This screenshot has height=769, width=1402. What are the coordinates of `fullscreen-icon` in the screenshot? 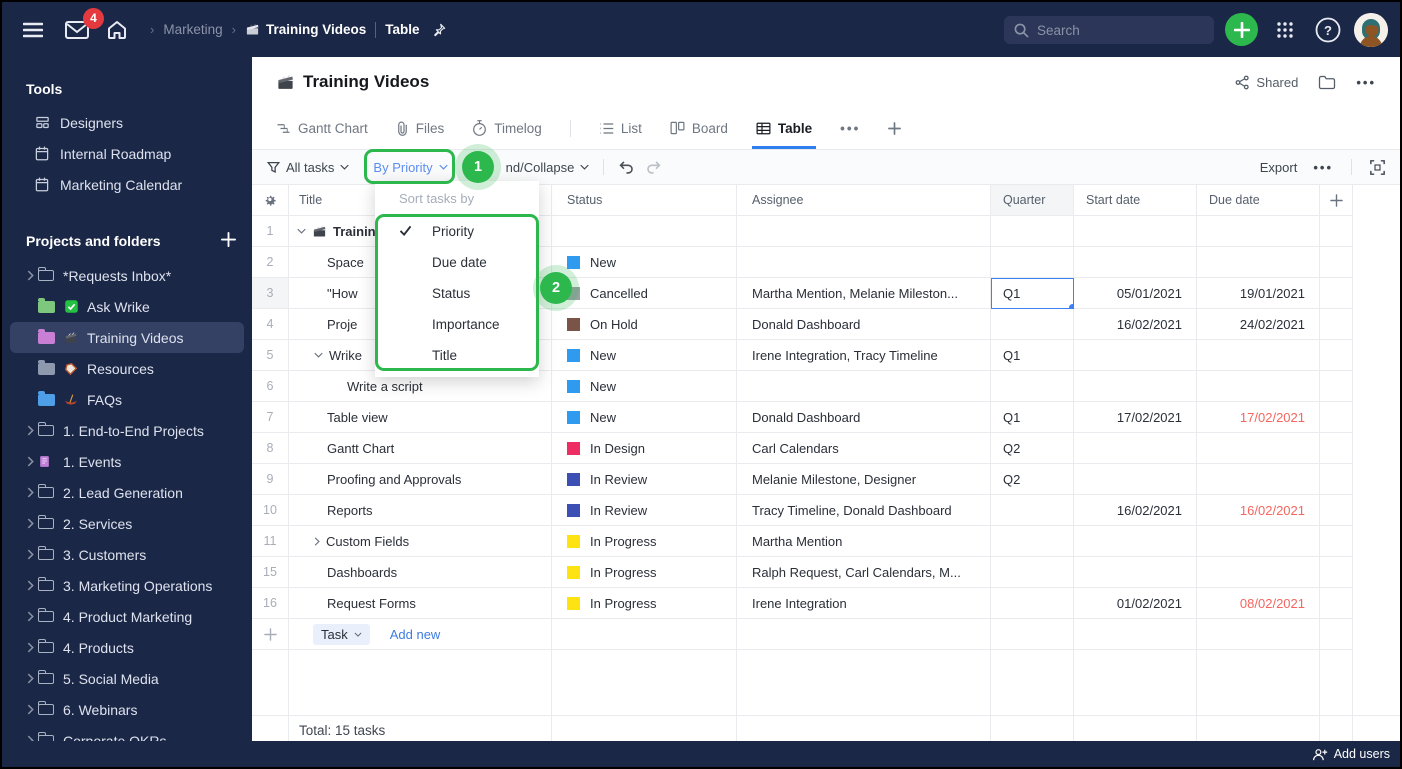 It's located at (1377, 167).